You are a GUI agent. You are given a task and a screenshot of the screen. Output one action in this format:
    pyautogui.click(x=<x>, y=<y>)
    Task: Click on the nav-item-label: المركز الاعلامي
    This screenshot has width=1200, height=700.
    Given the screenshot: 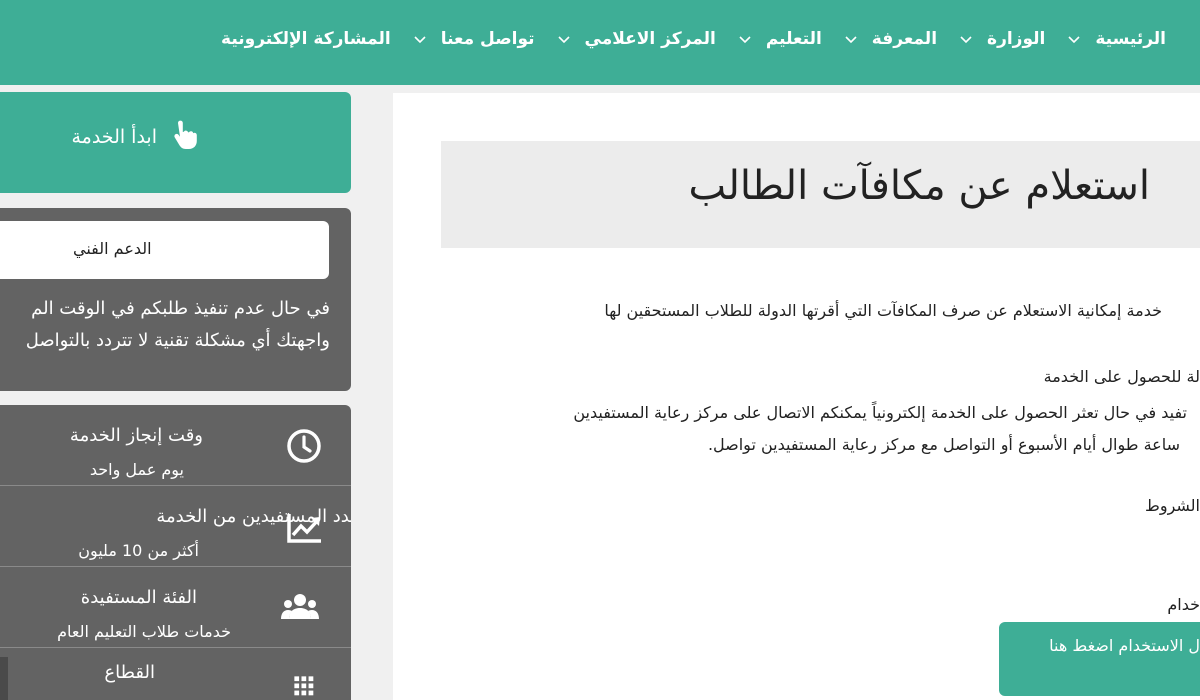 What is the action you would take?
    pyautogui.click(x=650, y=39)
    